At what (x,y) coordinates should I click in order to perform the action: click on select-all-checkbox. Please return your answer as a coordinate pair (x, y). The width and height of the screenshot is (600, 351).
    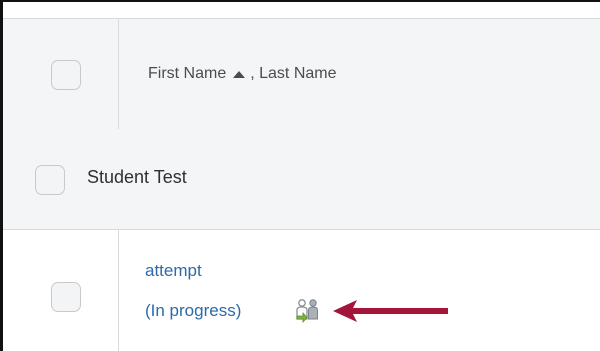
    Looking at the image, I should click on (66, 75).